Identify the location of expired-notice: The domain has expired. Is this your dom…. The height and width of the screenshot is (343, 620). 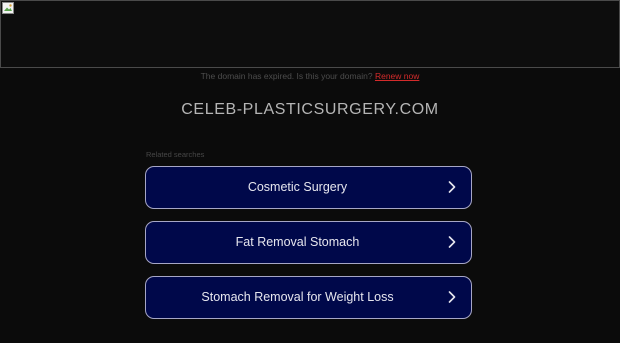
(310, 76).